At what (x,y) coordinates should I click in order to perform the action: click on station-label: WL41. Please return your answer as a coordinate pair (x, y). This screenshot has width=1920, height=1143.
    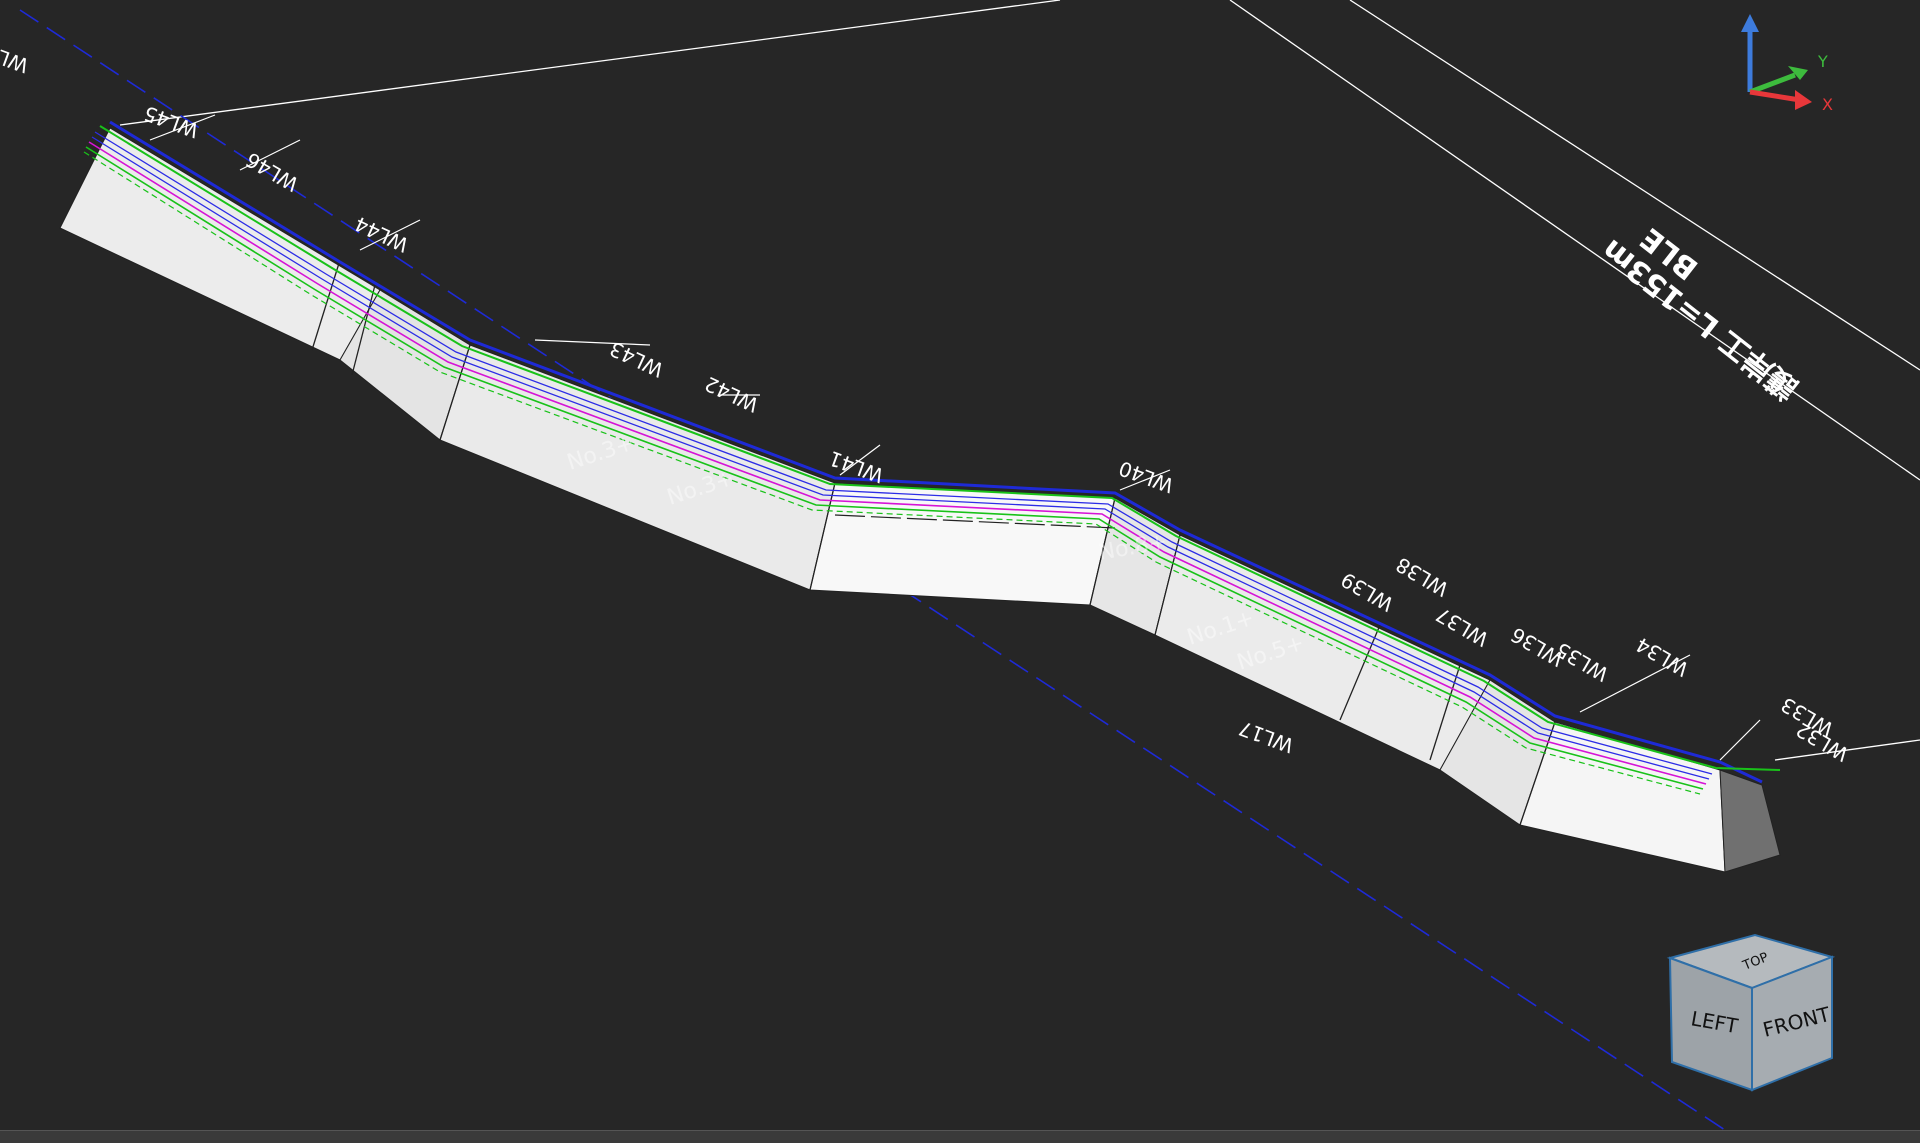
    Looking at the image, I should click on (856, 467).